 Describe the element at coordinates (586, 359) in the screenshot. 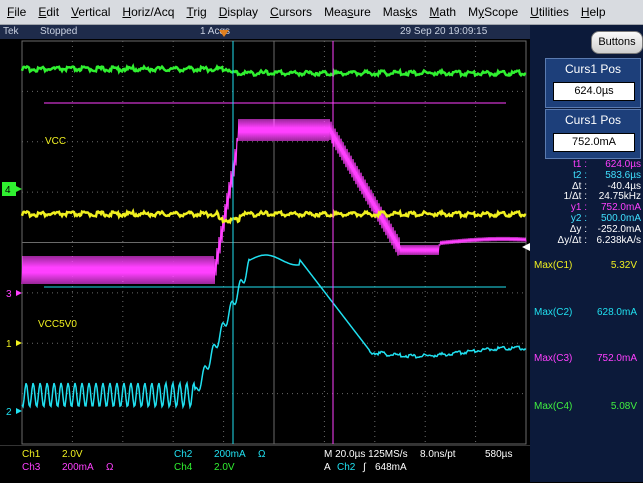

I see `measurement-row: Max(C3) 752.0mA` at that location.